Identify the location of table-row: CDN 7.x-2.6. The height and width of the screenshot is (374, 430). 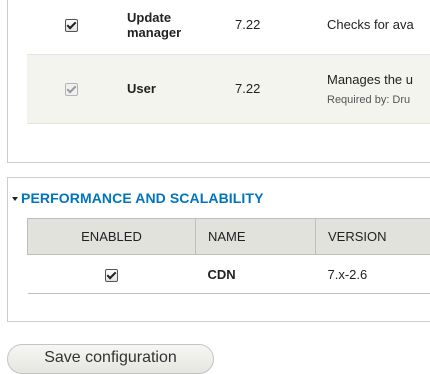
(229, 274).